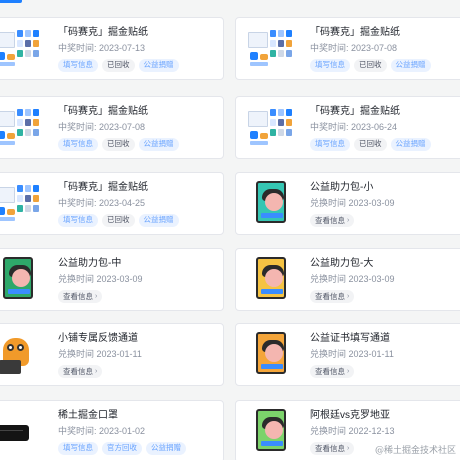  I want to click on prize-title: 公益助力包-小, so click(342, 187).